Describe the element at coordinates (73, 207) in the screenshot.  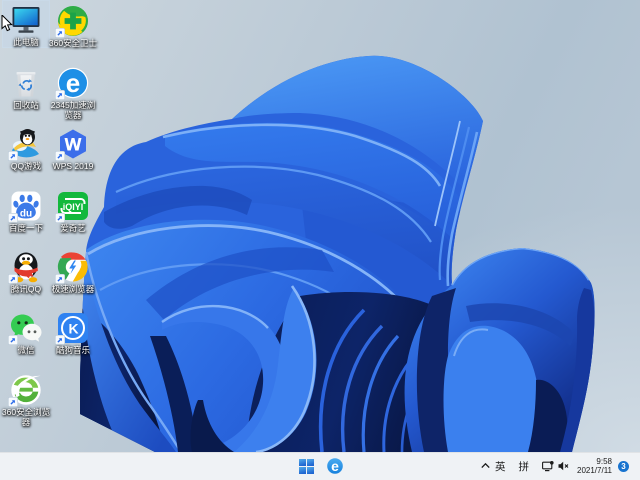
I see `svg-text: iQIYI` at that location.